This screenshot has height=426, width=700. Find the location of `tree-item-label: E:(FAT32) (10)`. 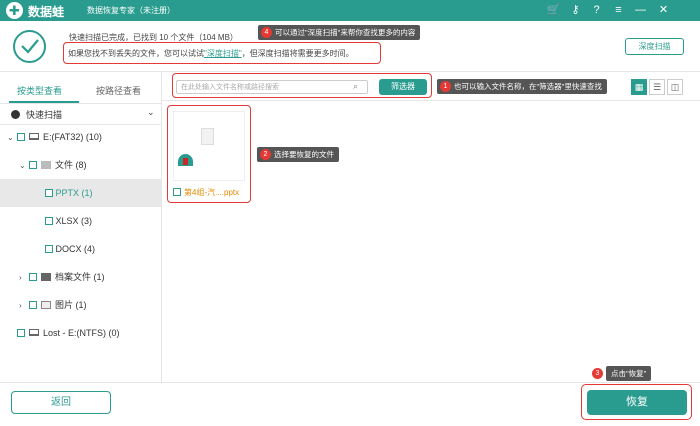

tree-item-label: E:(FAT32) (10) is located at coordinates (72, 137).